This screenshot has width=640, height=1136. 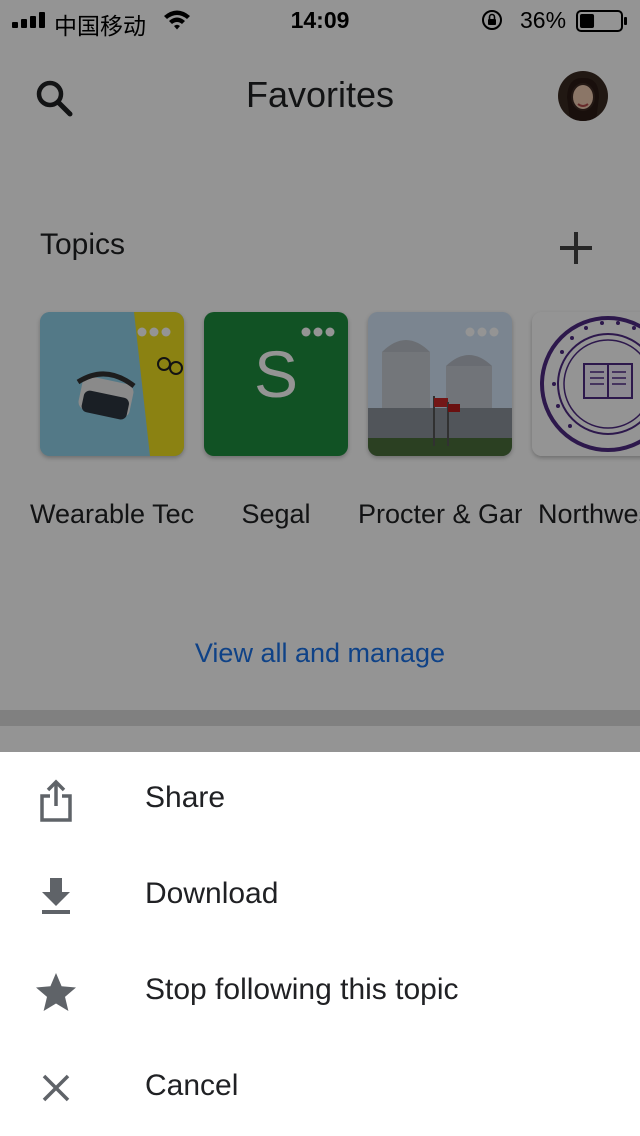 What do you see at coordinates (56, 1088) in the screenshot?
I see `close-icon` at bounding box center [56, 1088].